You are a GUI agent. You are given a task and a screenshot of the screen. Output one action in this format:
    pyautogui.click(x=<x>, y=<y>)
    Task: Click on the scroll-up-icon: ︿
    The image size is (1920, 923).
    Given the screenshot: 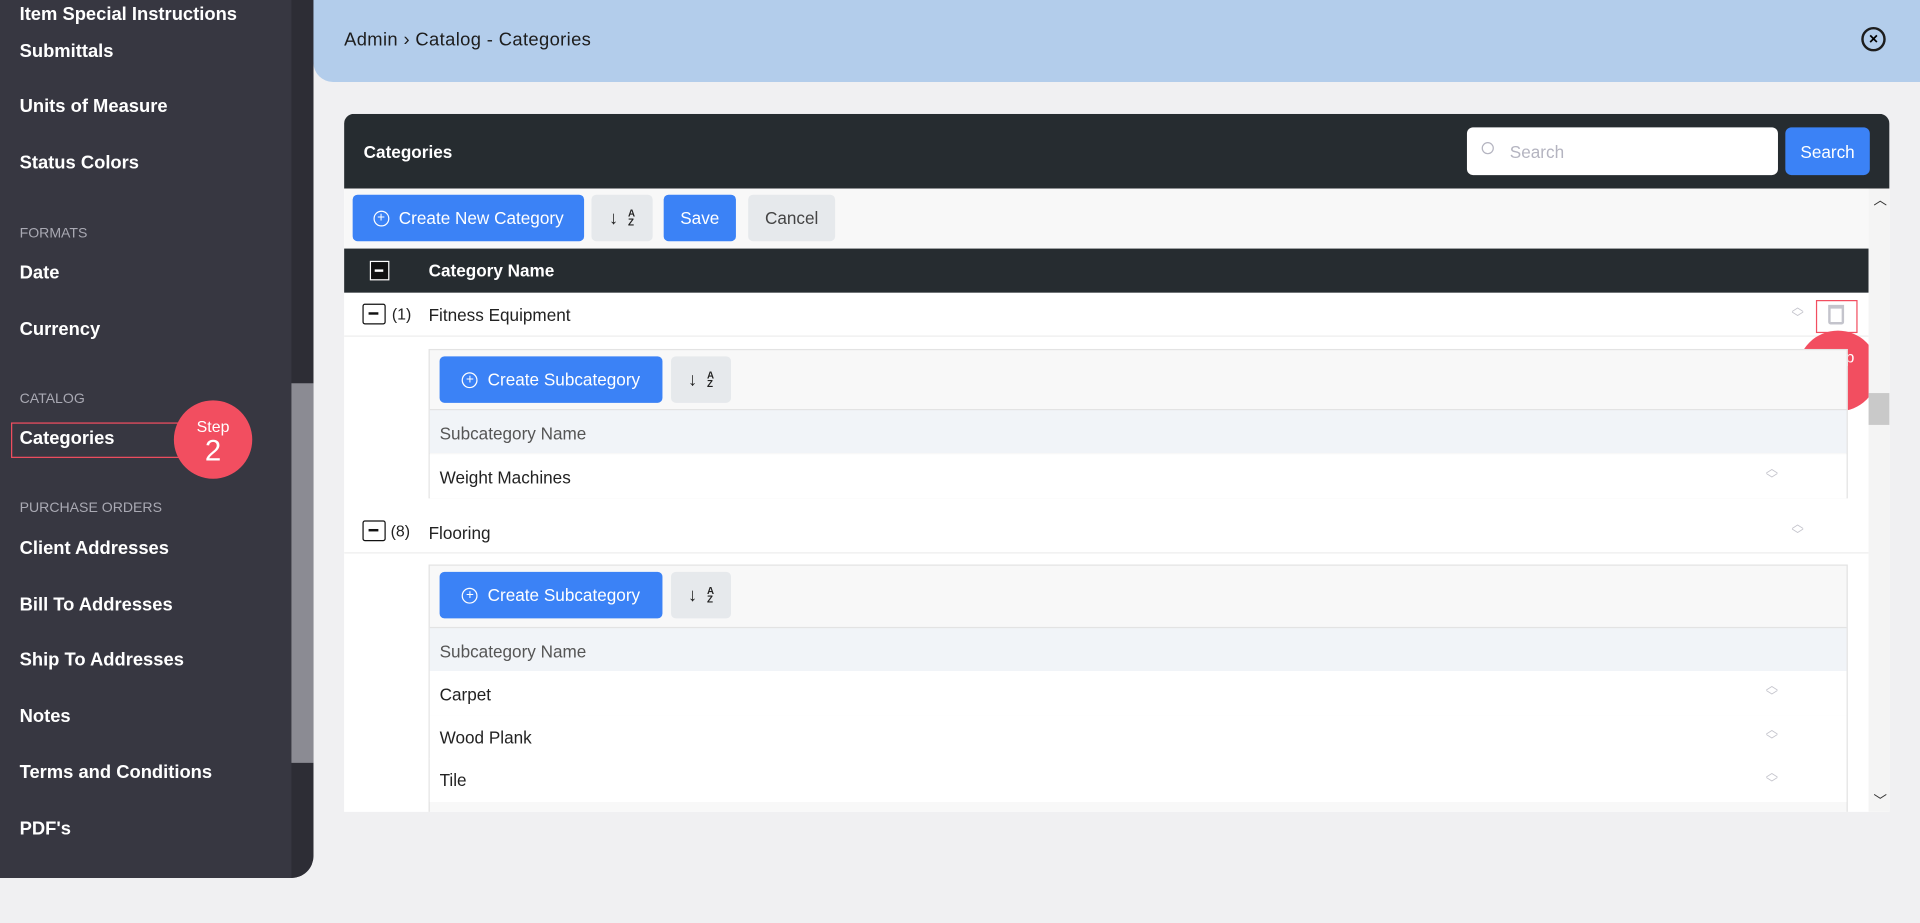 What is the action you would take?
    pyautogui.click(x=1879, y=200)
    